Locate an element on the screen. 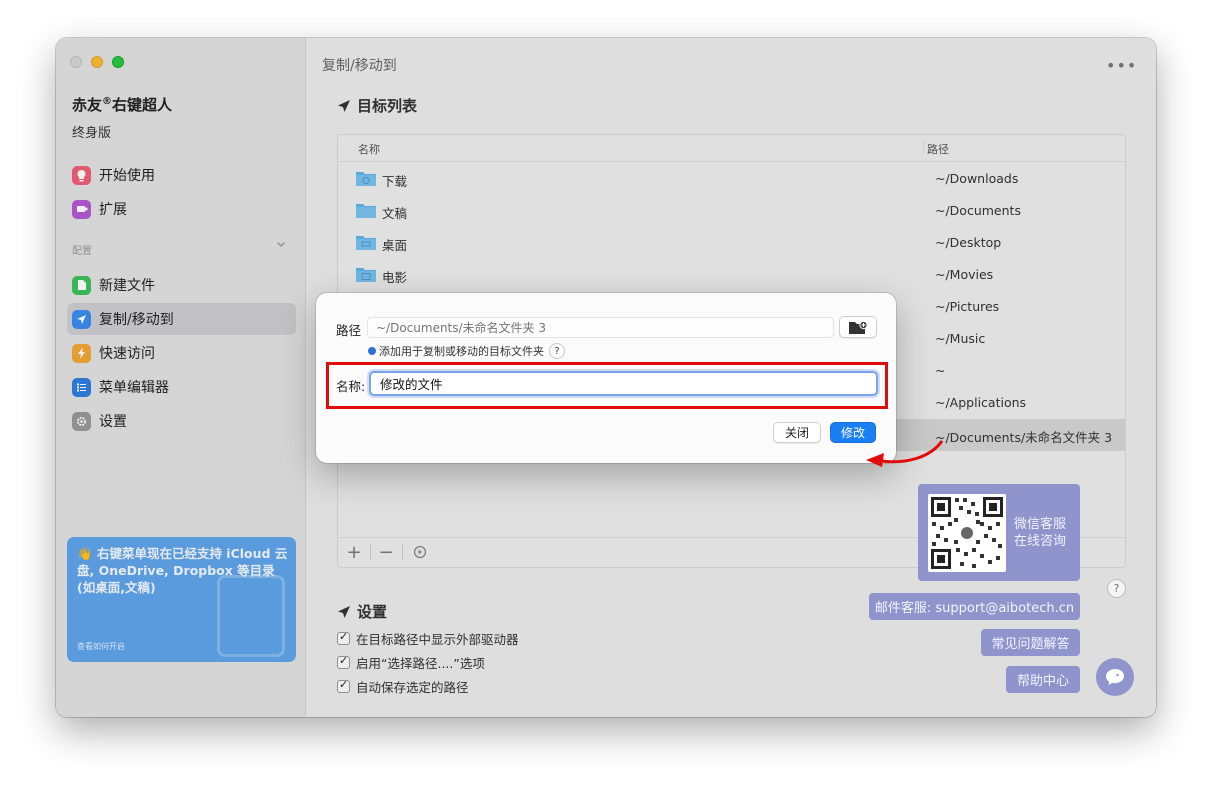  chat-bubble-icon is located at coordinates (1115, 677).